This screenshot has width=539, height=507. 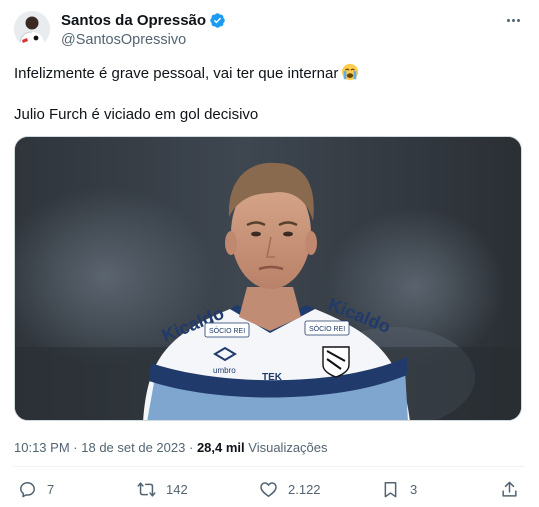 I want to click on author-block: Santos da Opressão @SantosOpressivo, so click(x=143, y=29).